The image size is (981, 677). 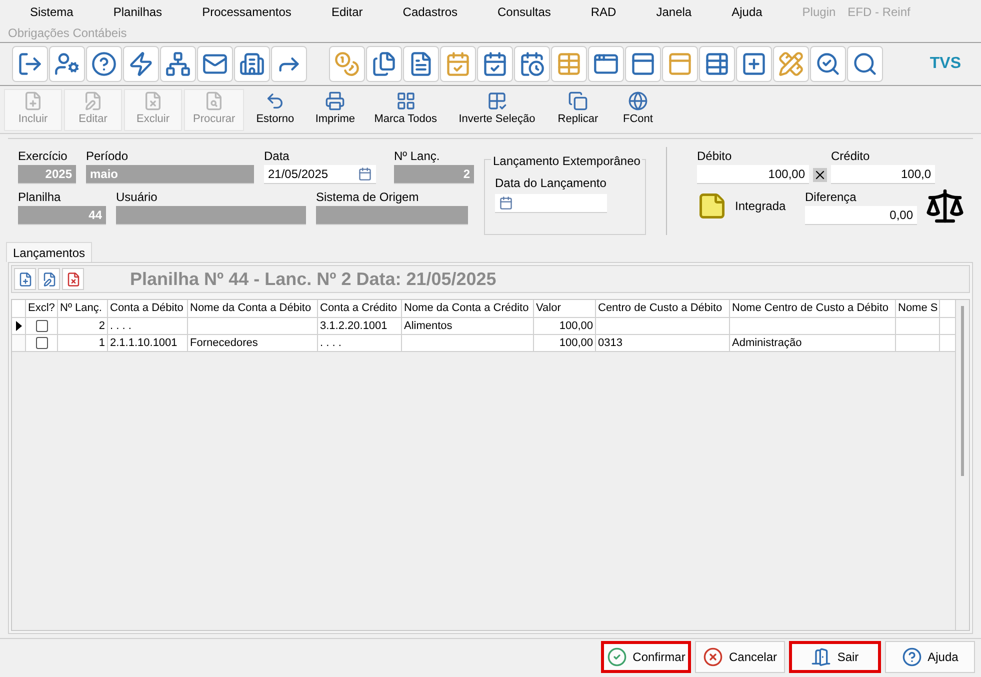 I want to click on toolbar-button: Estorno, so click(x=275, y=109).